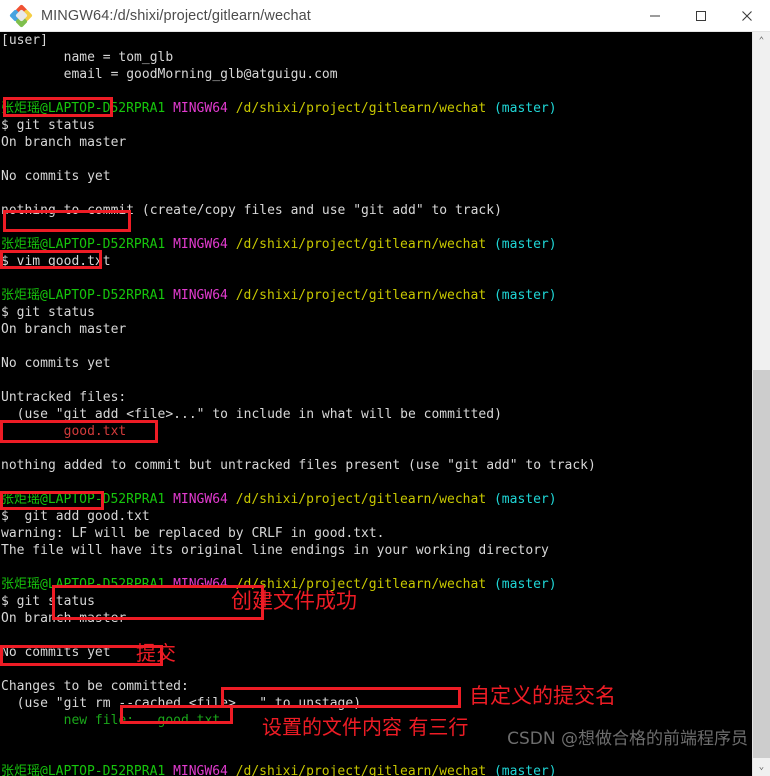 Image resolution: width=770 pixels, height=776 pixels. What do you see at coordinates (294, 601) in the screenshot?
I see `anno-create-file-ok: 创建文件成功` at bounding box center [294, 601].